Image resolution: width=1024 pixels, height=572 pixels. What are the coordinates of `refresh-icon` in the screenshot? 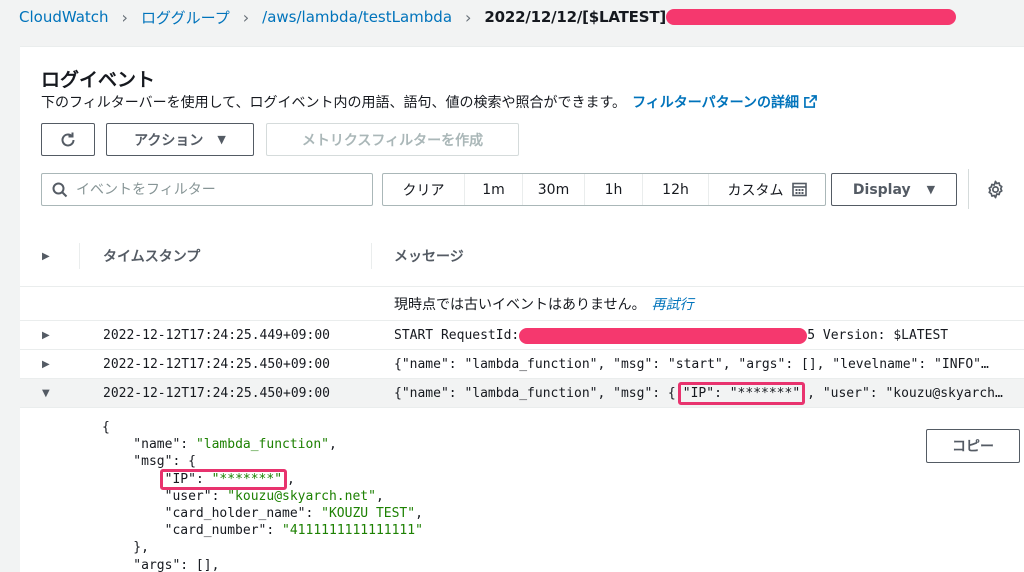 It's located at (68, 139).